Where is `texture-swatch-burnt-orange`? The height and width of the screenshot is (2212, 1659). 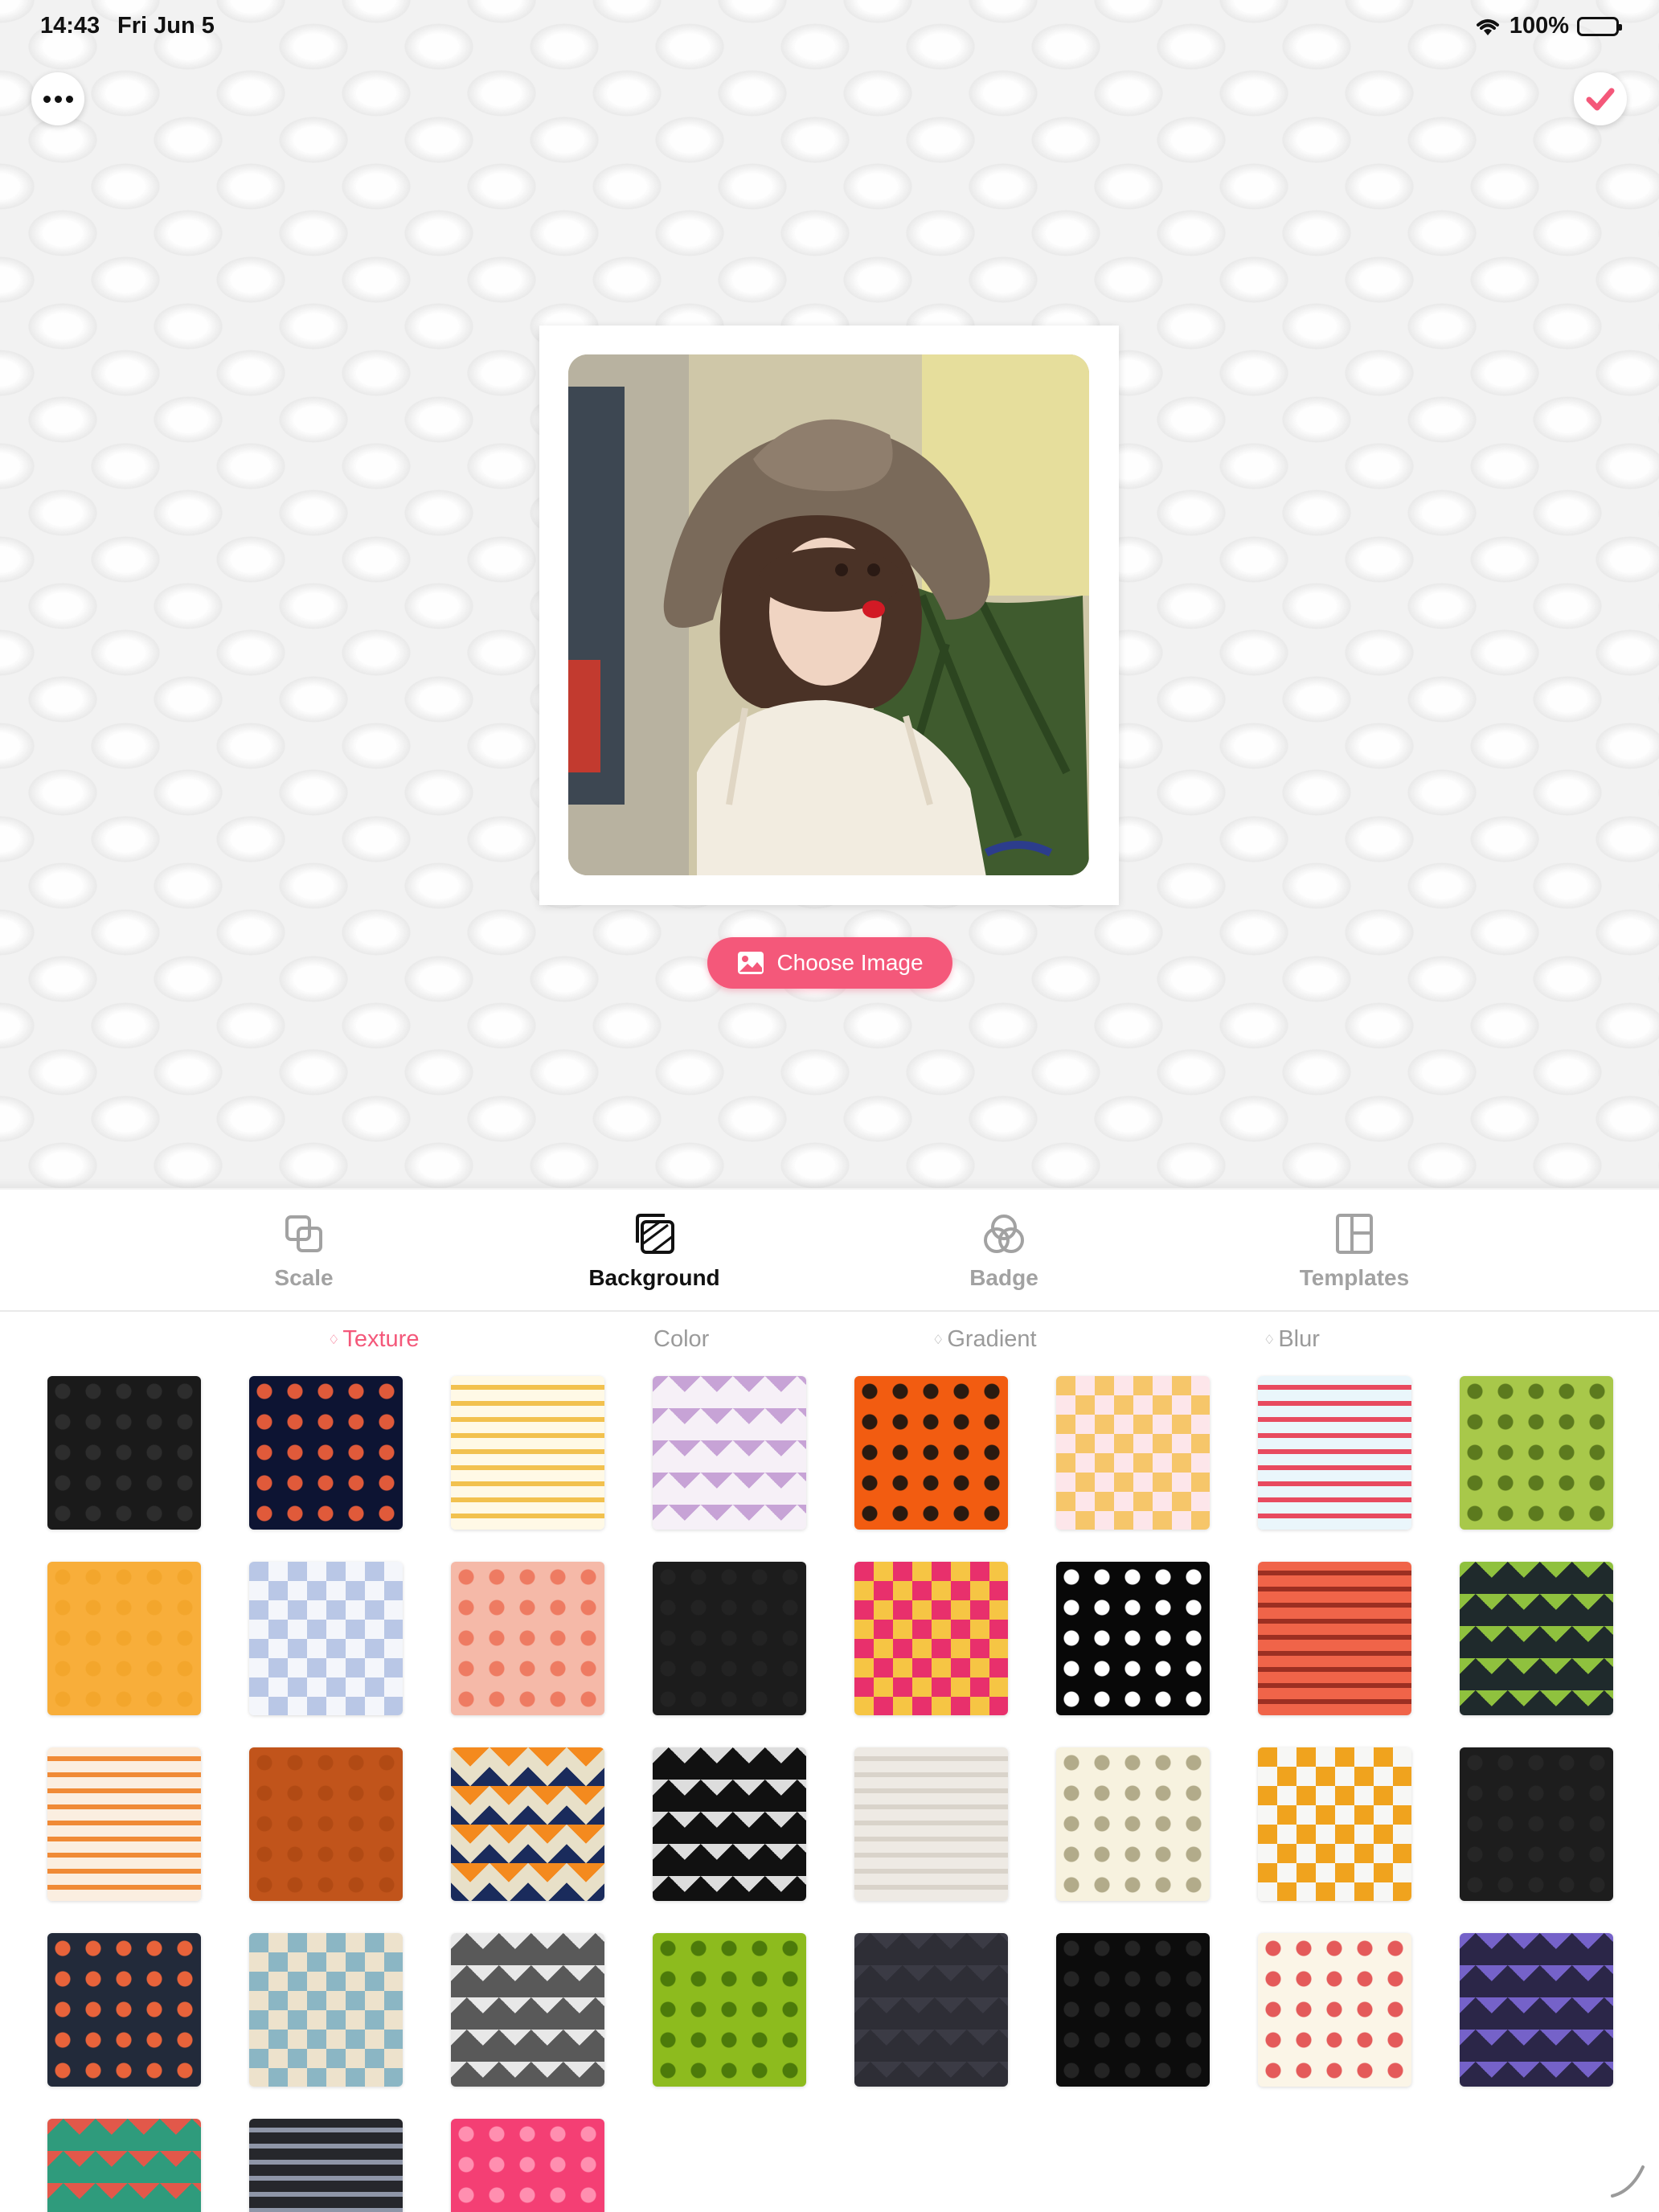
texture-swatch-burnt-orange is located at coordinates (326, 1824).